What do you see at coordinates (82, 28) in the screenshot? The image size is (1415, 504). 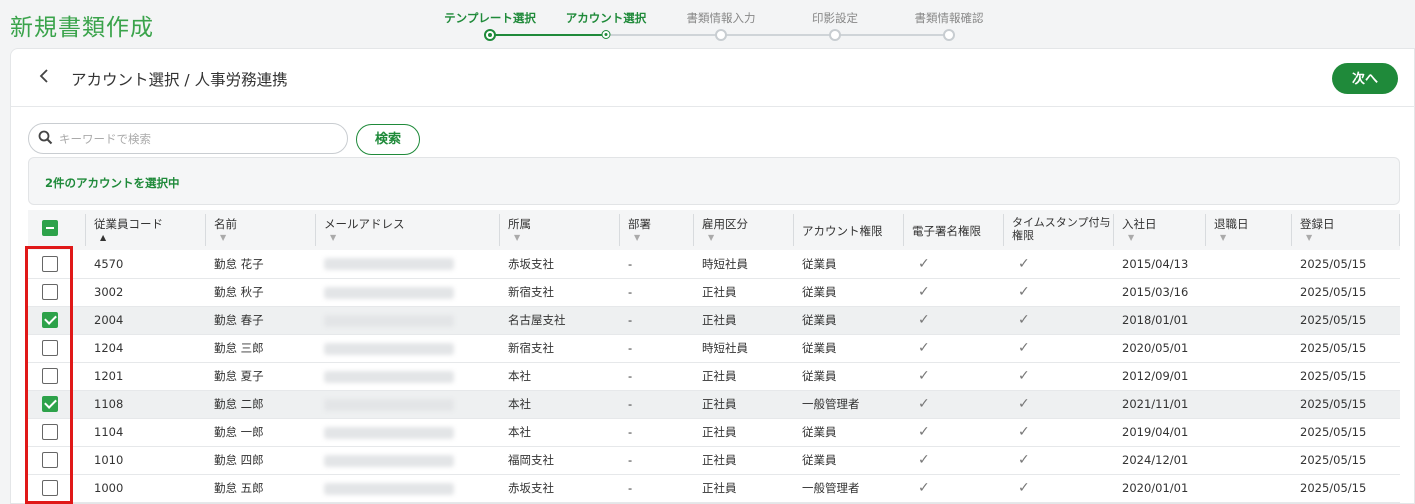 I see `page-title: 新規書類作成` at bounding box center [82, 28].